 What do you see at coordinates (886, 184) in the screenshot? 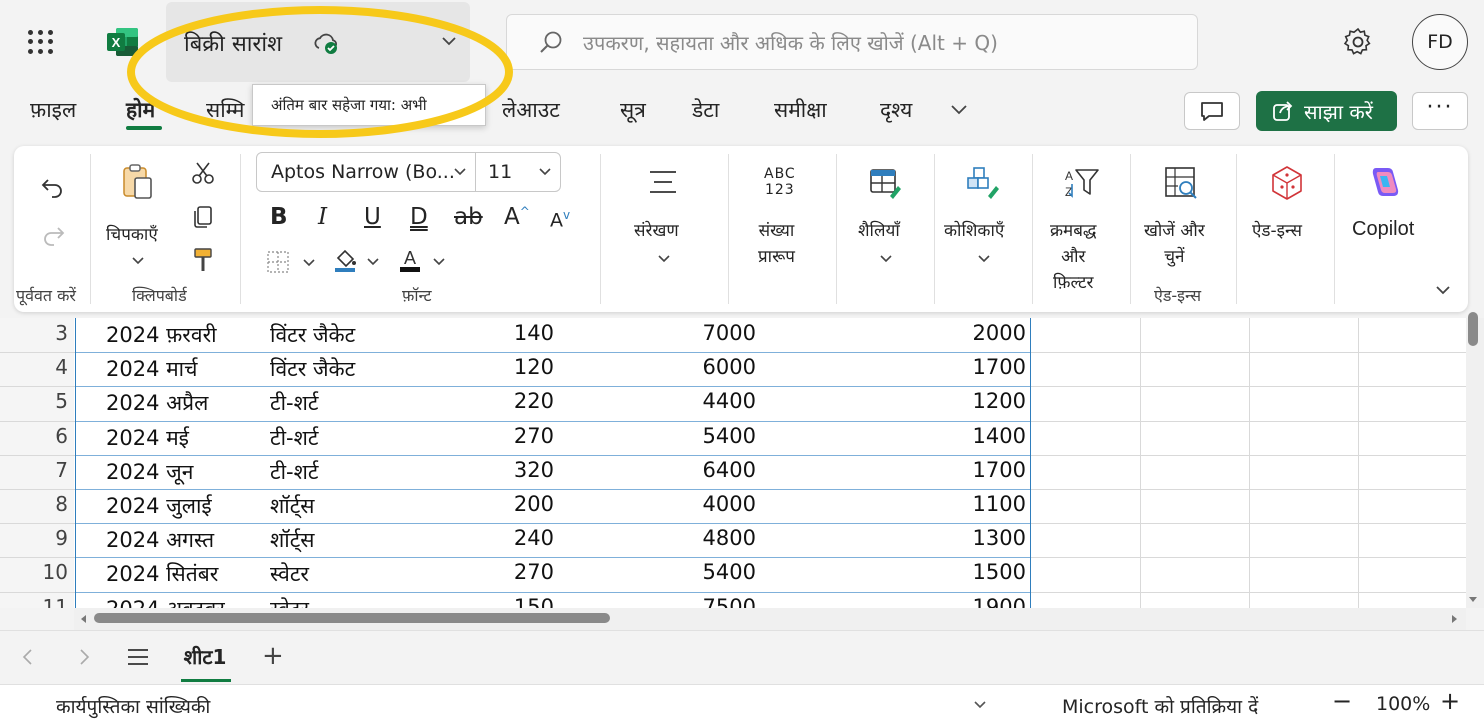
I see `styles-icon` at bounding box center [886, 184].